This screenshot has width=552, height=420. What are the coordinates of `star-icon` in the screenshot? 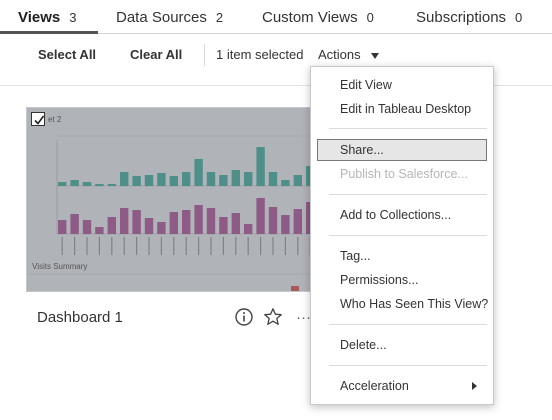 It's located at (273, 317).